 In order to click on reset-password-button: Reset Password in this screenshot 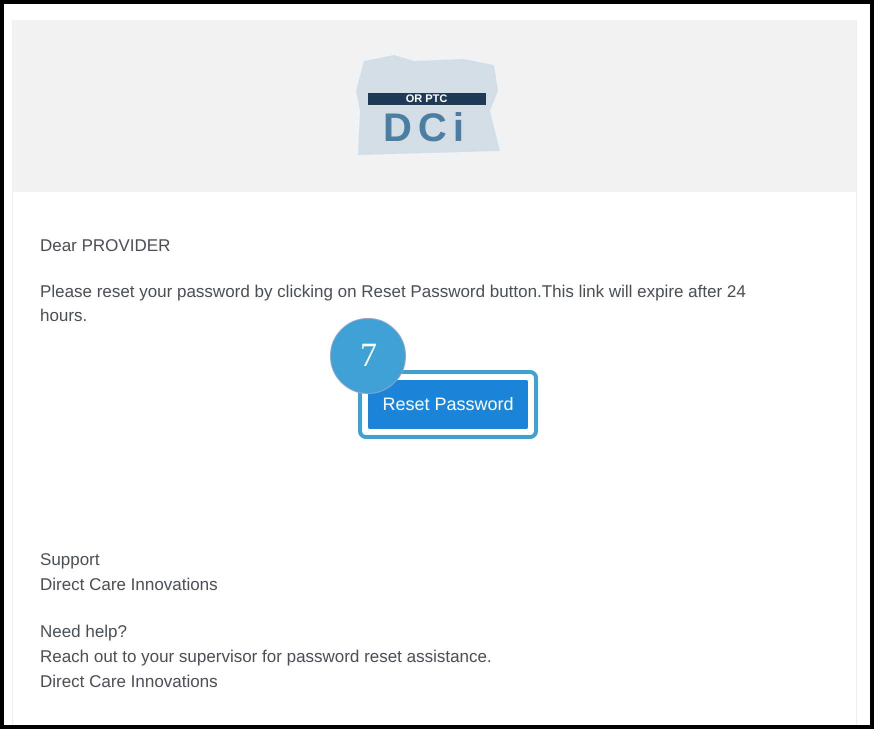, I will do `click(448, 404)`.